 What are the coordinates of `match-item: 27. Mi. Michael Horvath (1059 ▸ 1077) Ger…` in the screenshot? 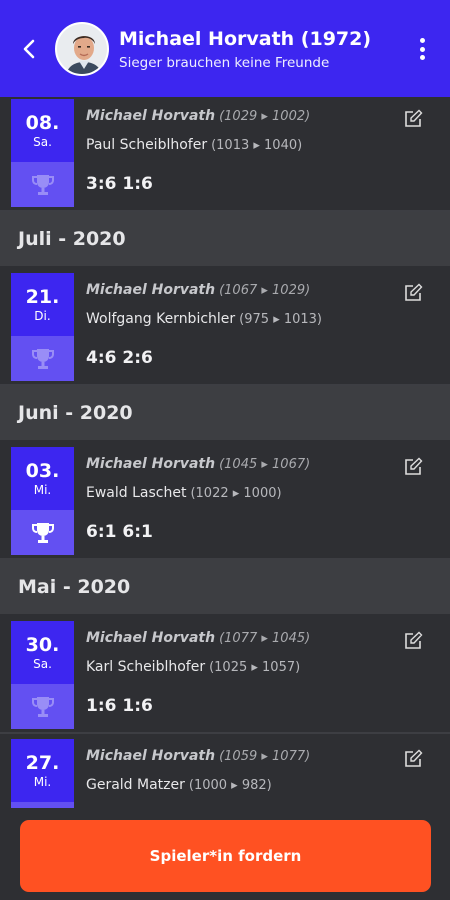 It's located at (225, 771).